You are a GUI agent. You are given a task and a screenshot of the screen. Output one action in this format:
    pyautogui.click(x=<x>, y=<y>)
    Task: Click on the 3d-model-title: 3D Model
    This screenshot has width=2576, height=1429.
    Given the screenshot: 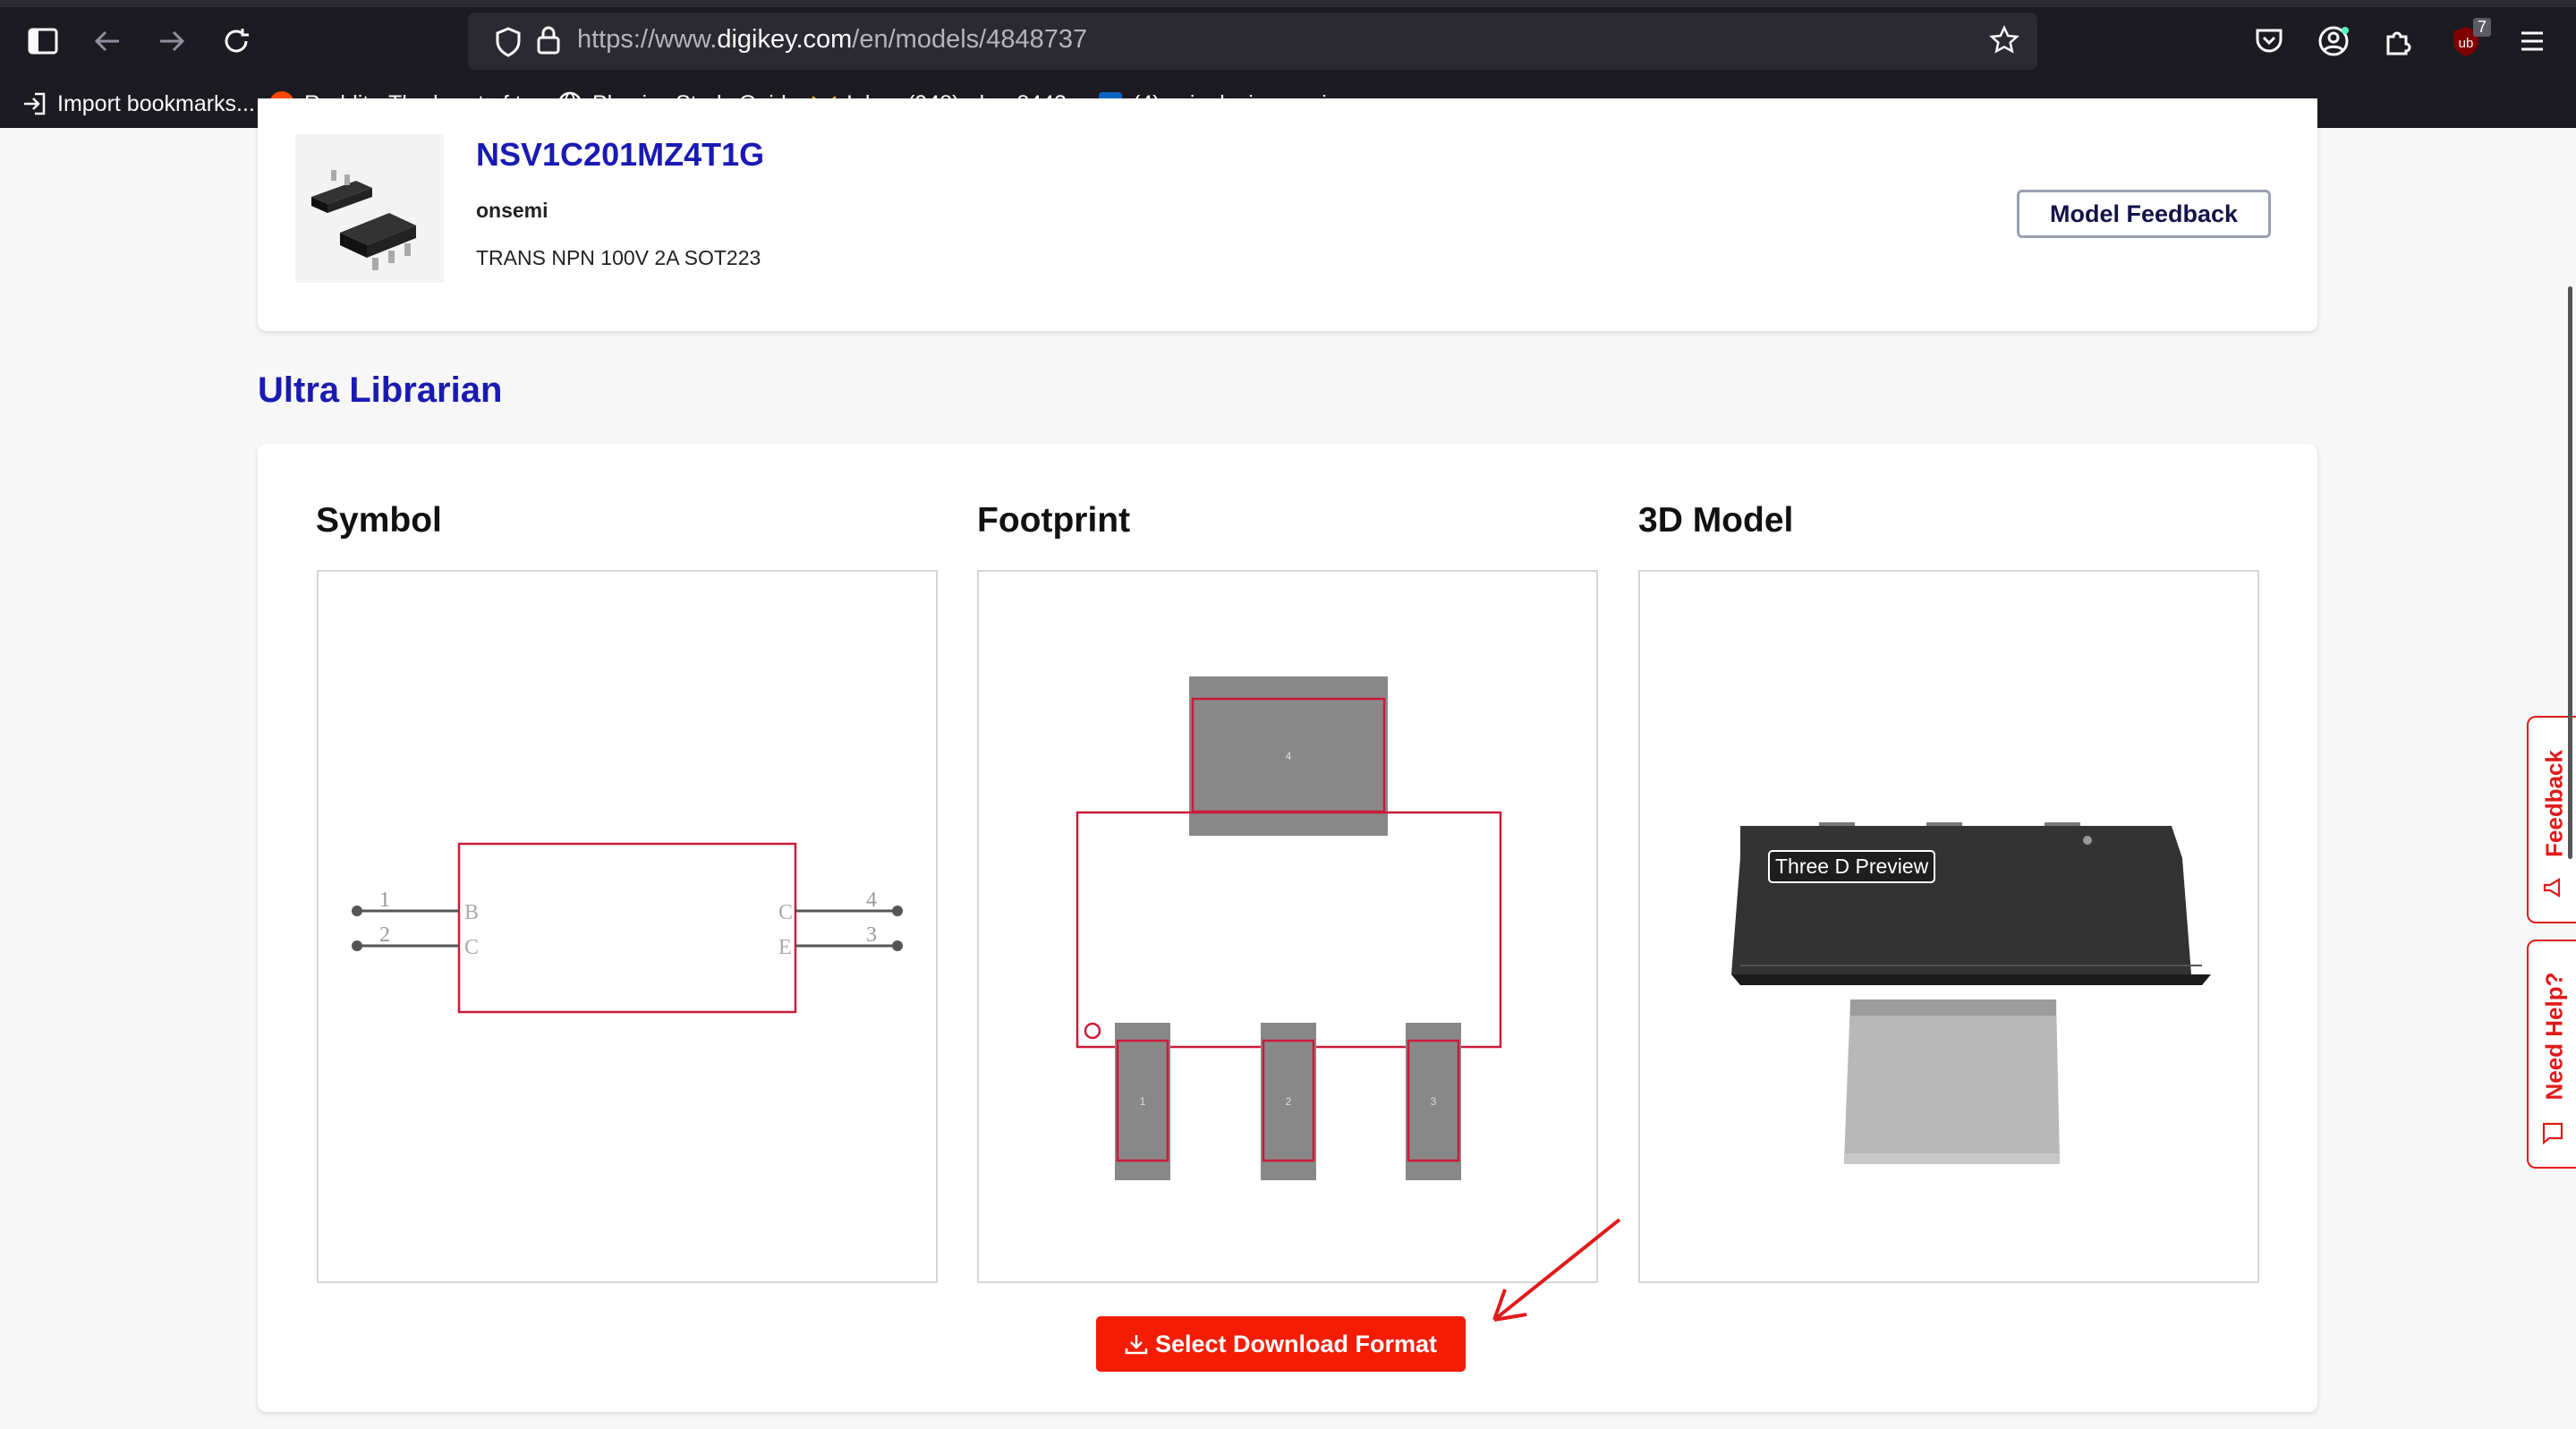 What is the action you would take?
    pyautogui.click(x=1716, y=520)
    